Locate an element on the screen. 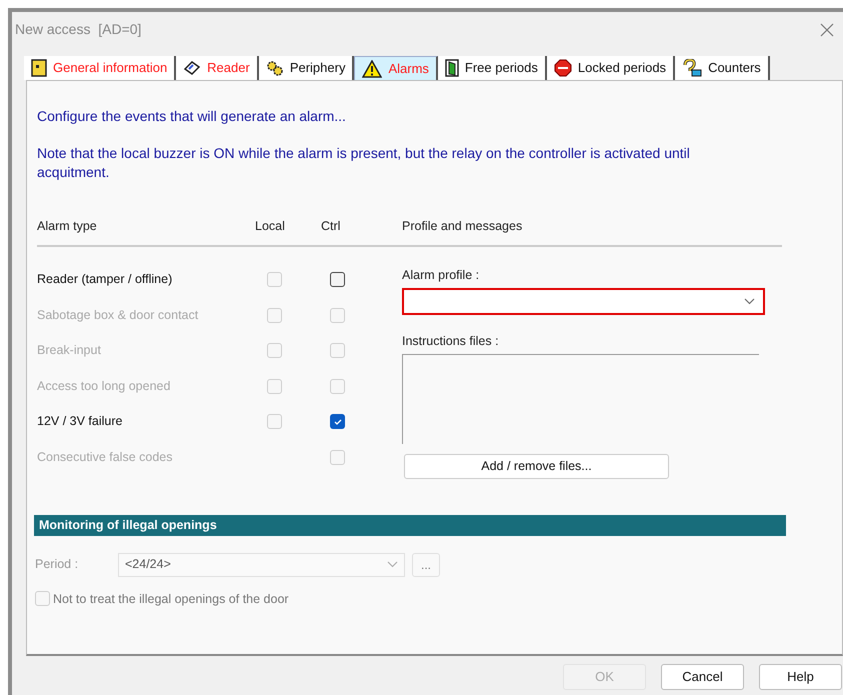 The width and height of the screenshot is (843, 695). column-header: Ctrl is located at coordinates (331, 226).